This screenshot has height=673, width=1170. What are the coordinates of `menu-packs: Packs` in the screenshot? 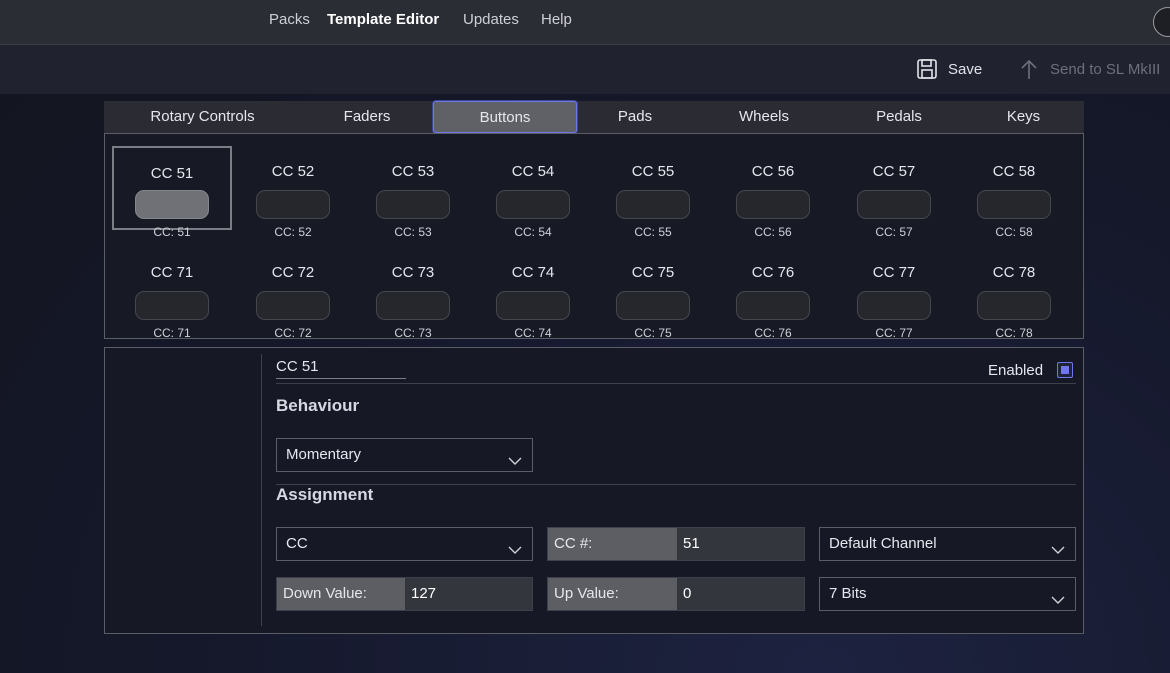 It's located at (289, 19).